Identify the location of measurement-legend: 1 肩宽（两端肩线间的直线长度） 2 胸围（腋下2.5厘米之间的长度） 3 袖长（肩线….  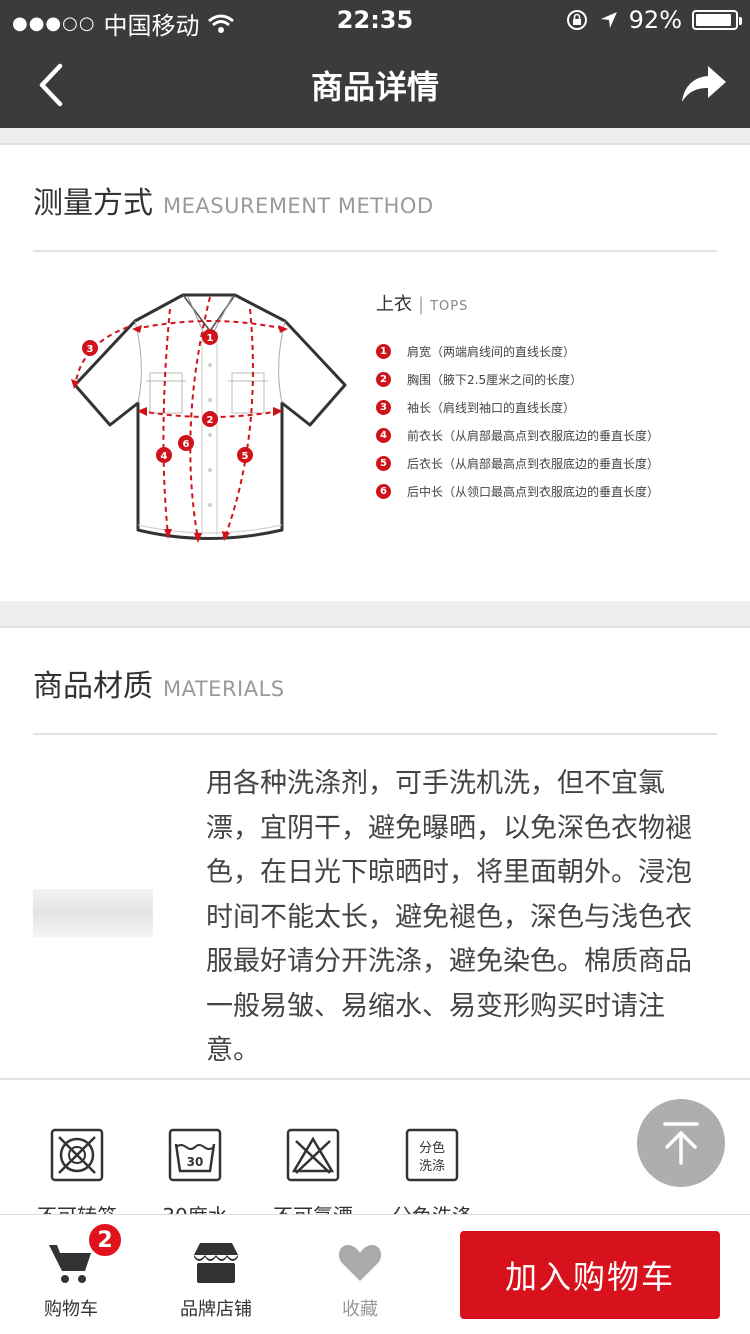
(517, 421).